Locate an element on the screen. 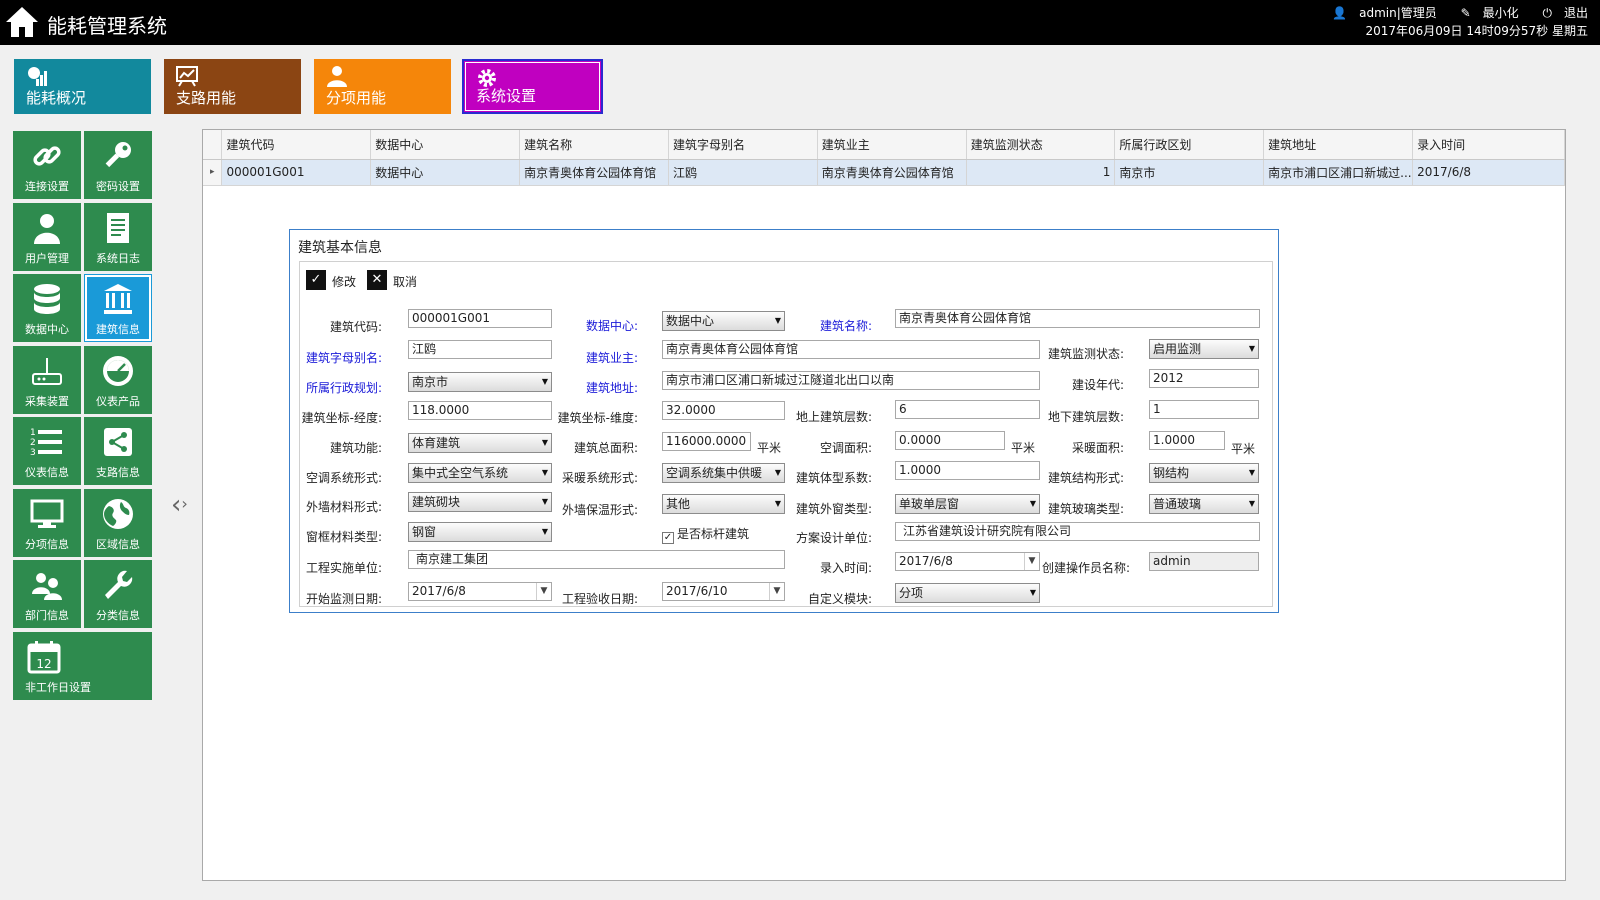  sidebar-item-syslog: 系统日志 is located at coordinates (118, 237).